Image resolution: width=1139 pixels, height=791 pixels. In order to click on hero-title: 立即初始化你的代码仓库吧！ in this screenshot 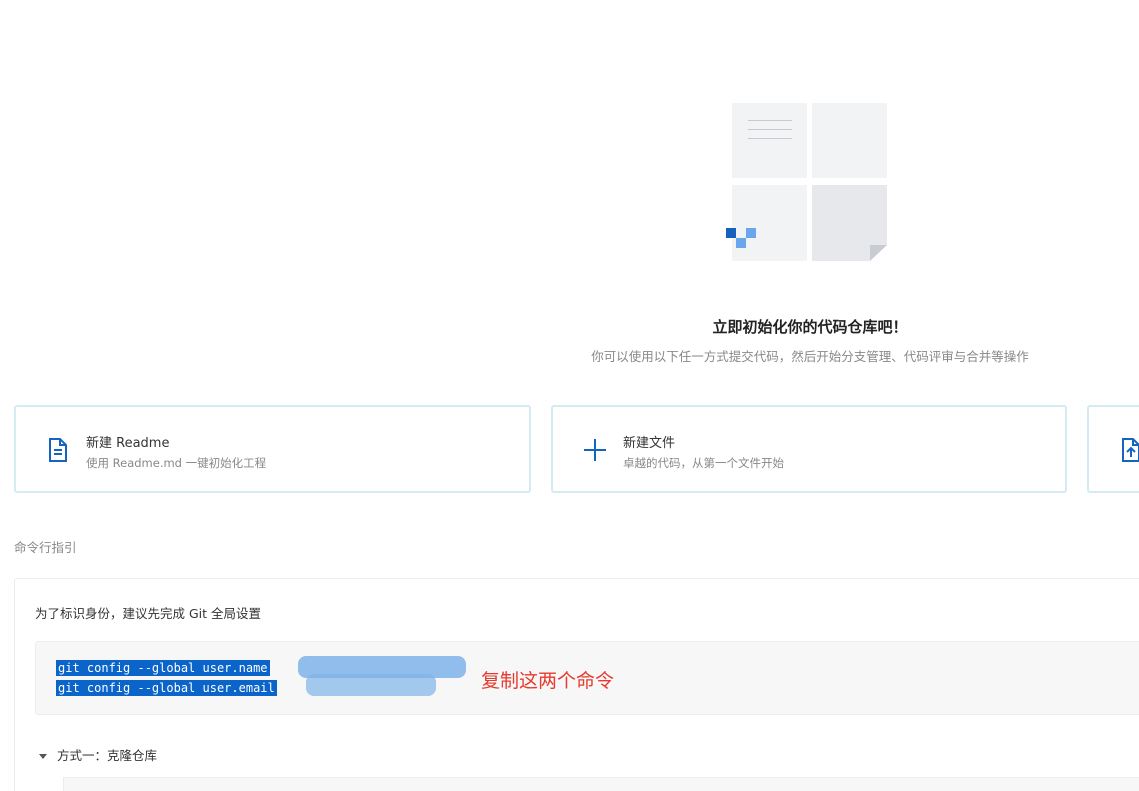, I will do `click(810, 327)`.